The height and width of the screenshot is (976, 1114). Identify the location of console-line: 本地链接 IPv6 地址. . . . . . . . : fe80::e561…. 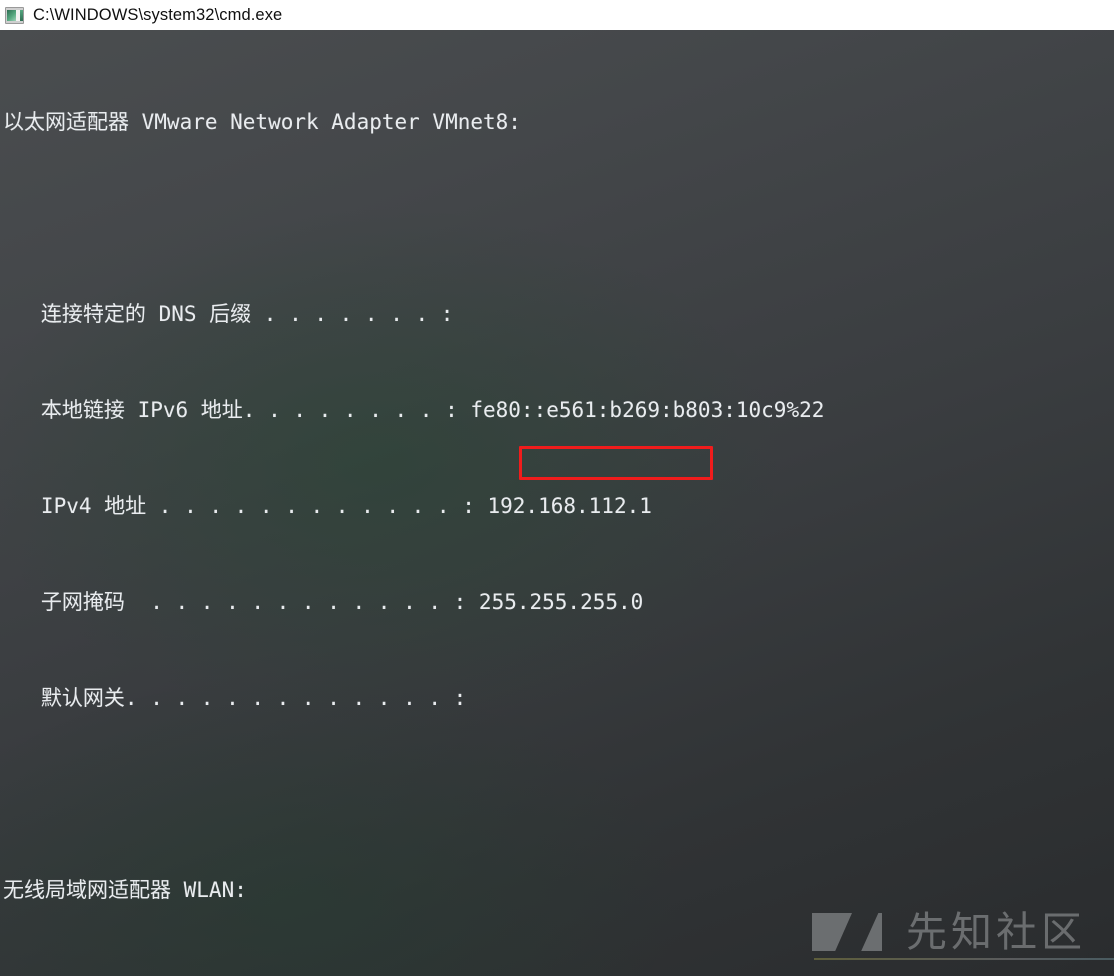
(414, 410).